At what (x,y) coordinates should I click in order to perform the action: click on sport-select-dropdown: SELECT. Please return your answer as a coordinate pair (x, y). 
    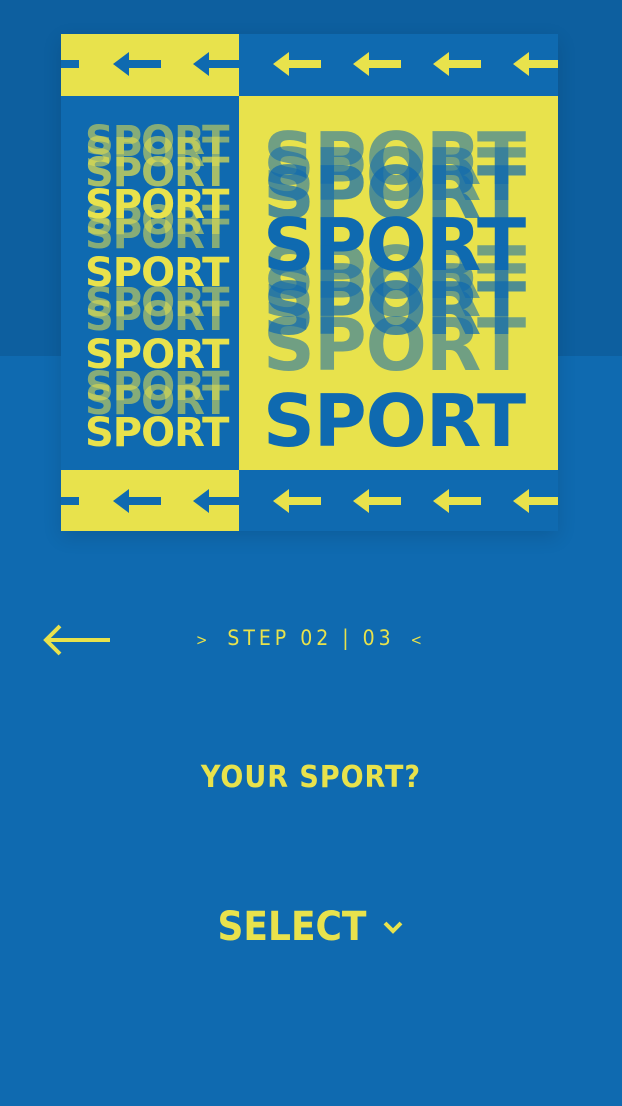
    Looking at the image, I should click on (311, 927).